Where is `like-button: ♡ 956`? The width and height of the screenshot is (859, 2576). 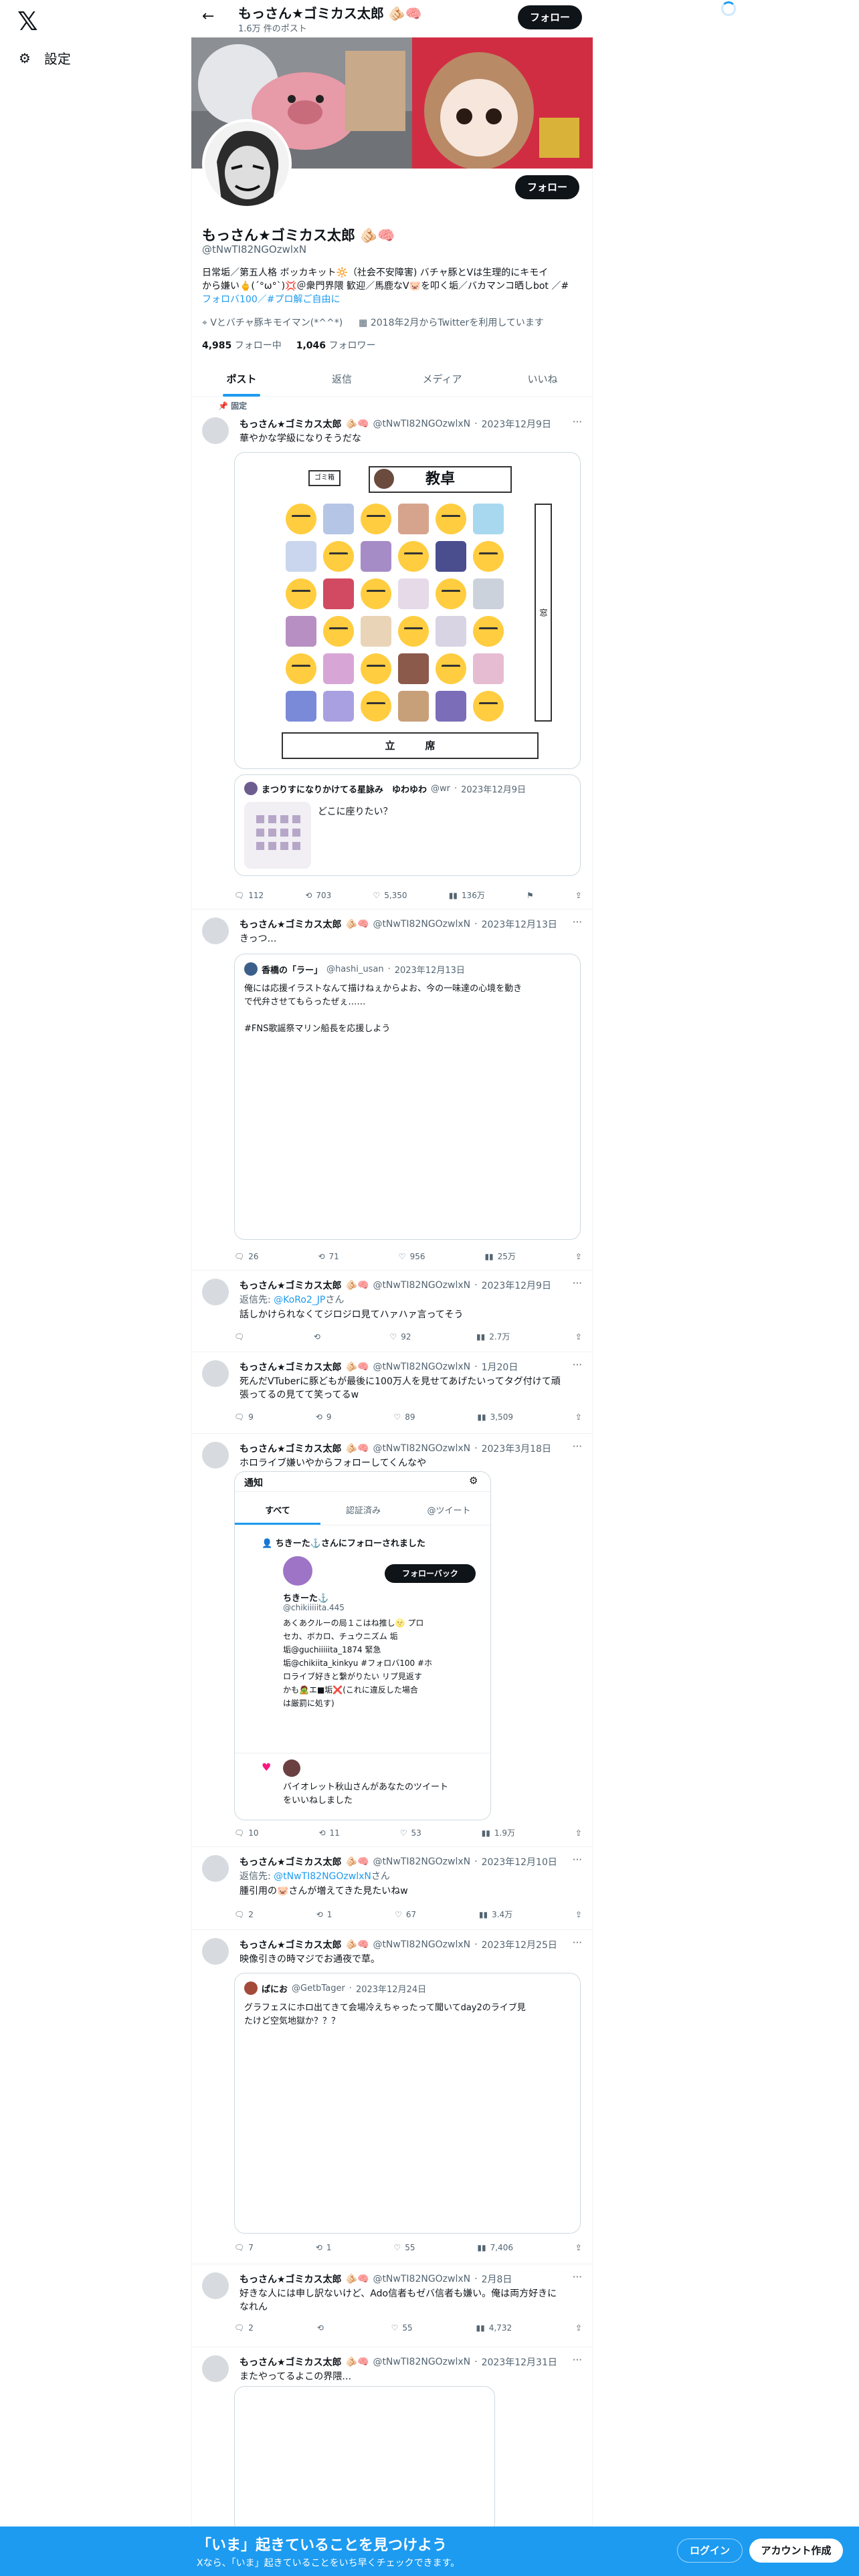
like-button: ♡ 956 is located at coordinates (412, 1257).